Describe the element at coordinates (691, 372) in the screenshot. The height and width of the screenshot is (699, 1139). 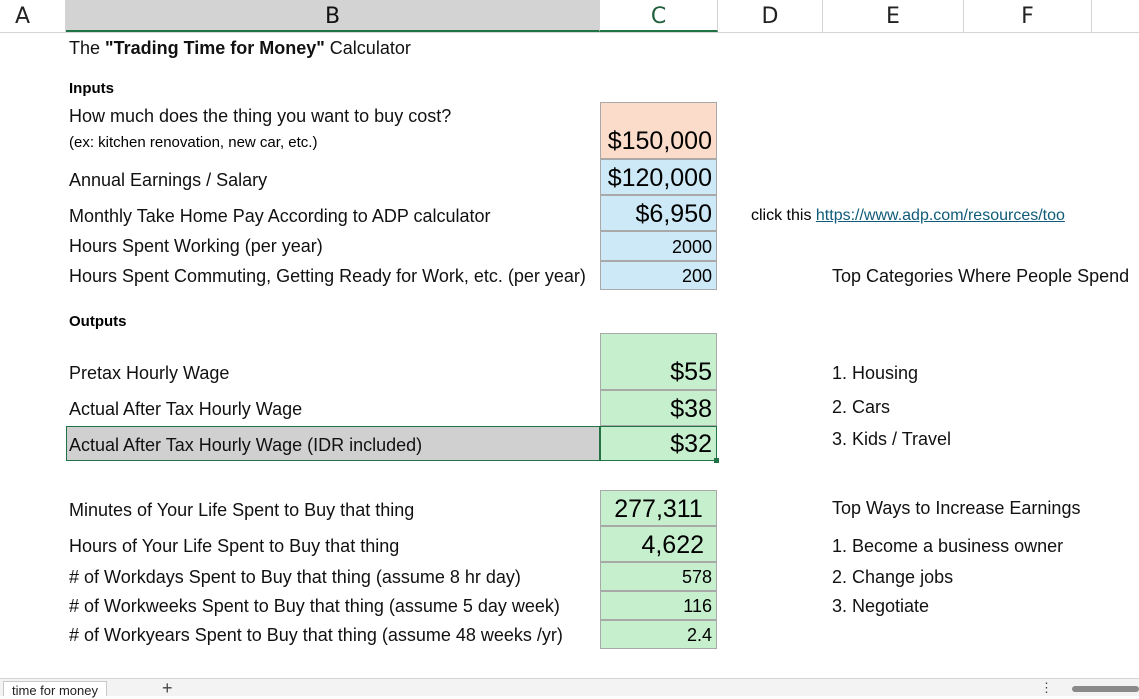
I see `pretax-value: $55` at that location.